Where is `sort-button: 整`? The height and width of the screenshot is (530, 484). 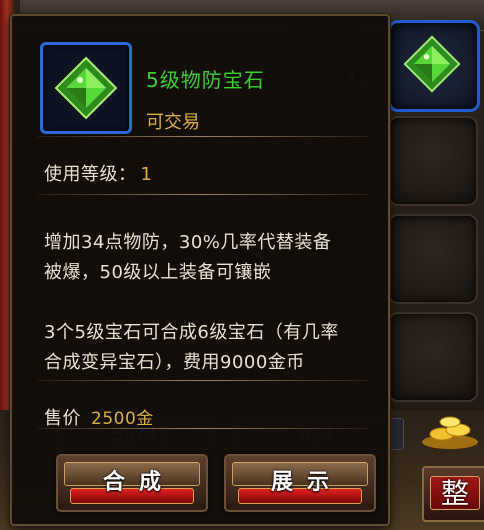
sort-button: 整 is located at coordinates (453, 494).